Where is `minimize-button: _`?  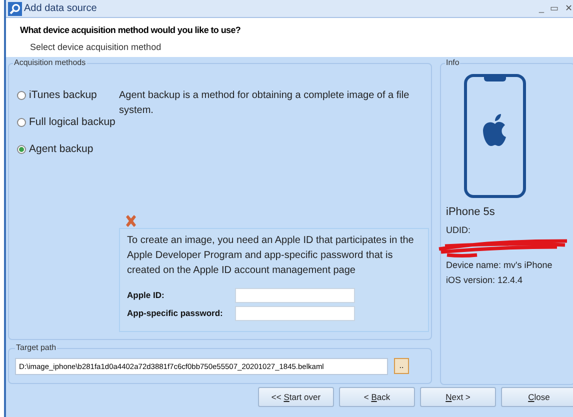
minimize-button: _ is located at coordinates (541, 8).